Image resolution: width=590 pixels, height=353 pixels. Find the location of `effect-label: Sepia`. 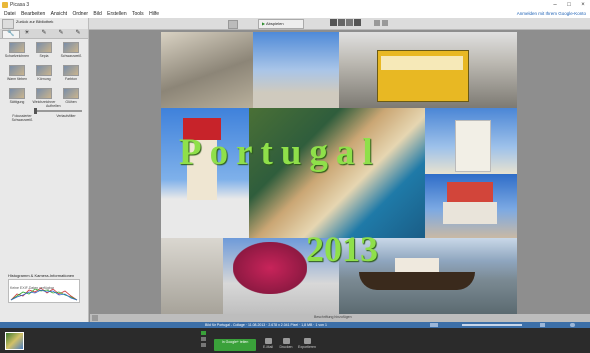

effect-label: Sepia is located at coordinates (44, 56).